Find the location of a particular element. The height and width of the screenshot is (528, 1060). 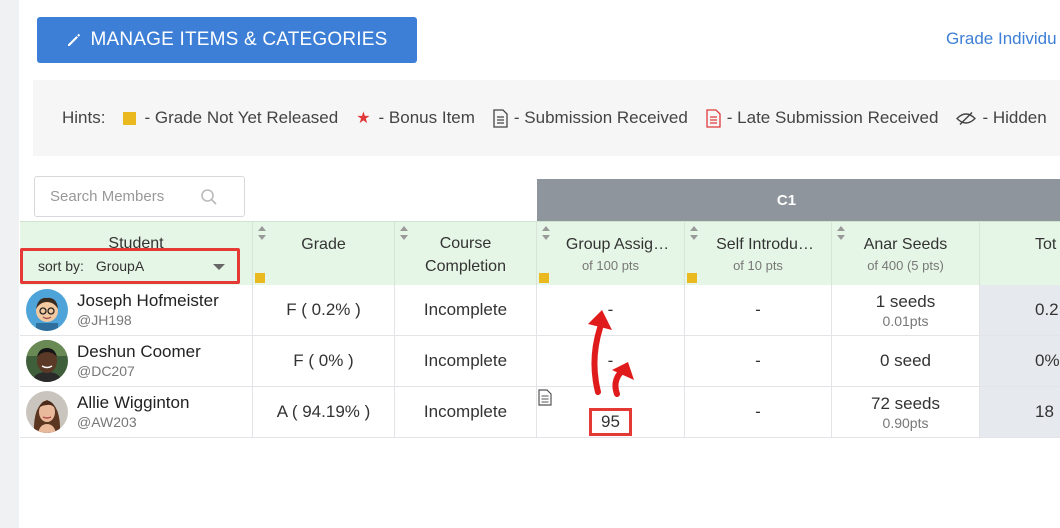

total-value: 0% is located at coordinates (1047, 360).